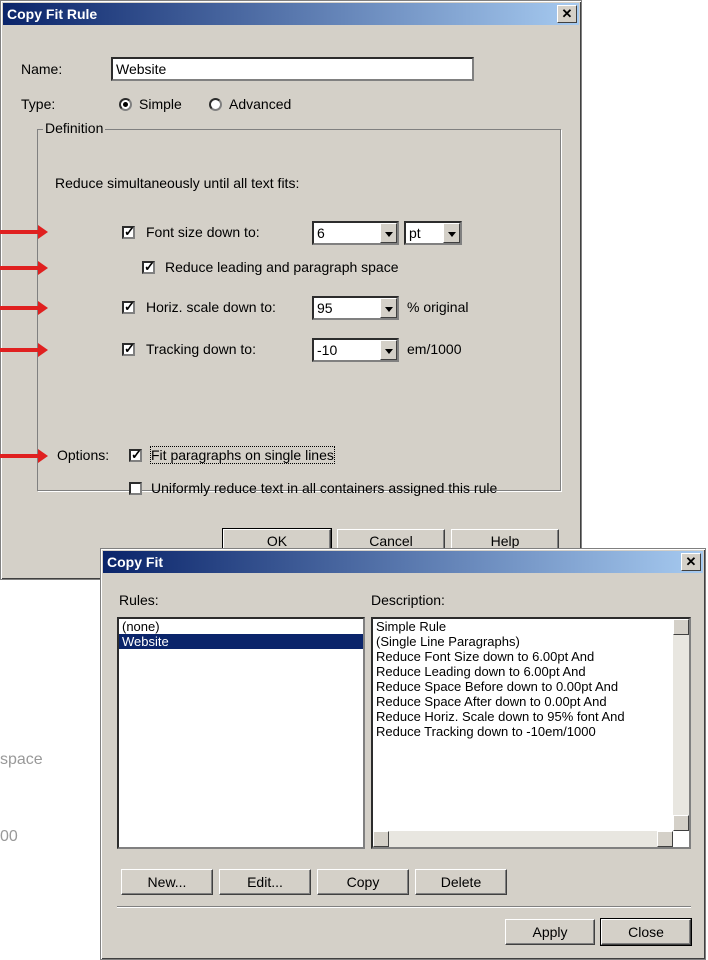 The width and height of the screenshot is (708, 960). Describe the element at coordinates (434, 349) in the screenshot. I see `tracking-unit: em/1000` at that location.